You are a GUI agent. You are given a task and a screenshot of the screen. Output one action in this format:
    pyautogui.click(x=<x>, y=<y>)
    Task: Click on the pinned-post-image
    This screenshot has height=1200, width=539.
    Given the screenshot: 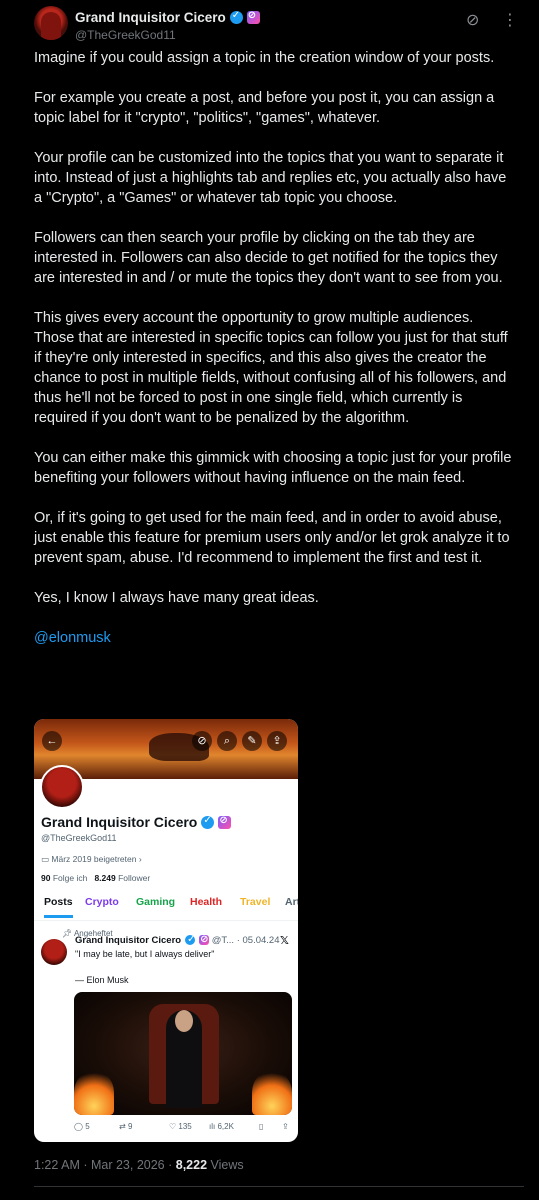 What is the action you would take?
    pyautogui.click(x=183, y=1053)
    